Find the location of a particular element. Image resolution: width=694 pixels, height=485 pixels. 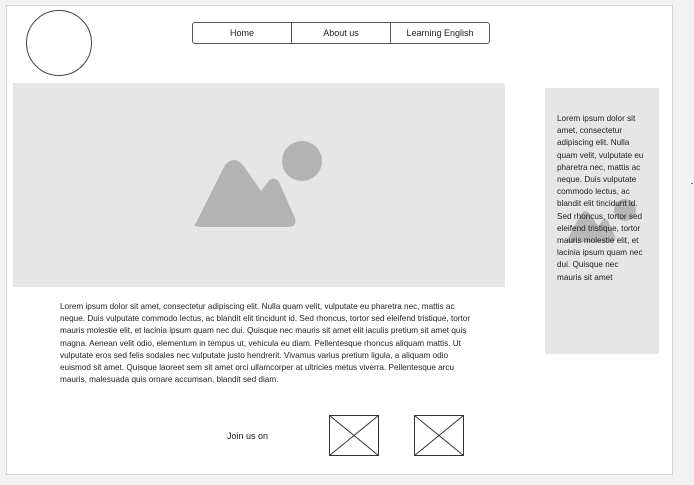

nav-about-us: About us is located at coordinates (341, 33).